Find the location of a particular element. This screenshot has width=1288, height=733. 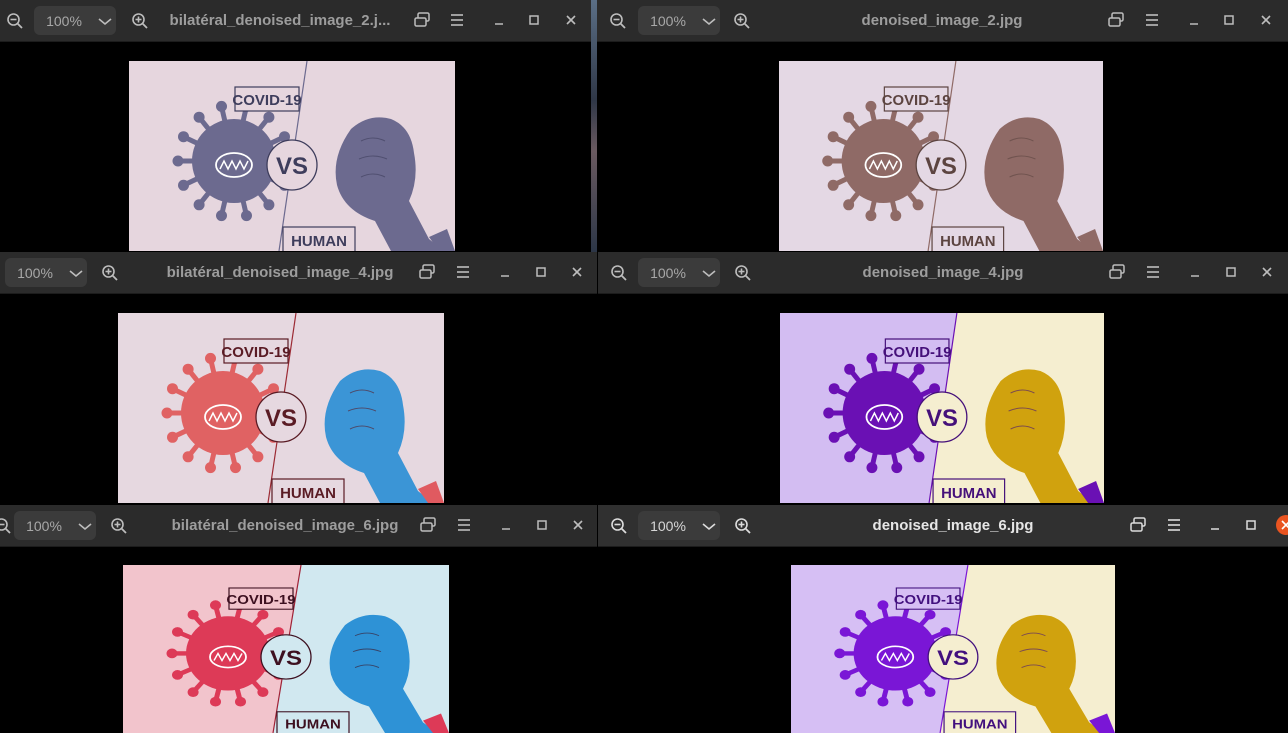

window-title: denoised_image_6.jpg is located at coordinates (953, 525).